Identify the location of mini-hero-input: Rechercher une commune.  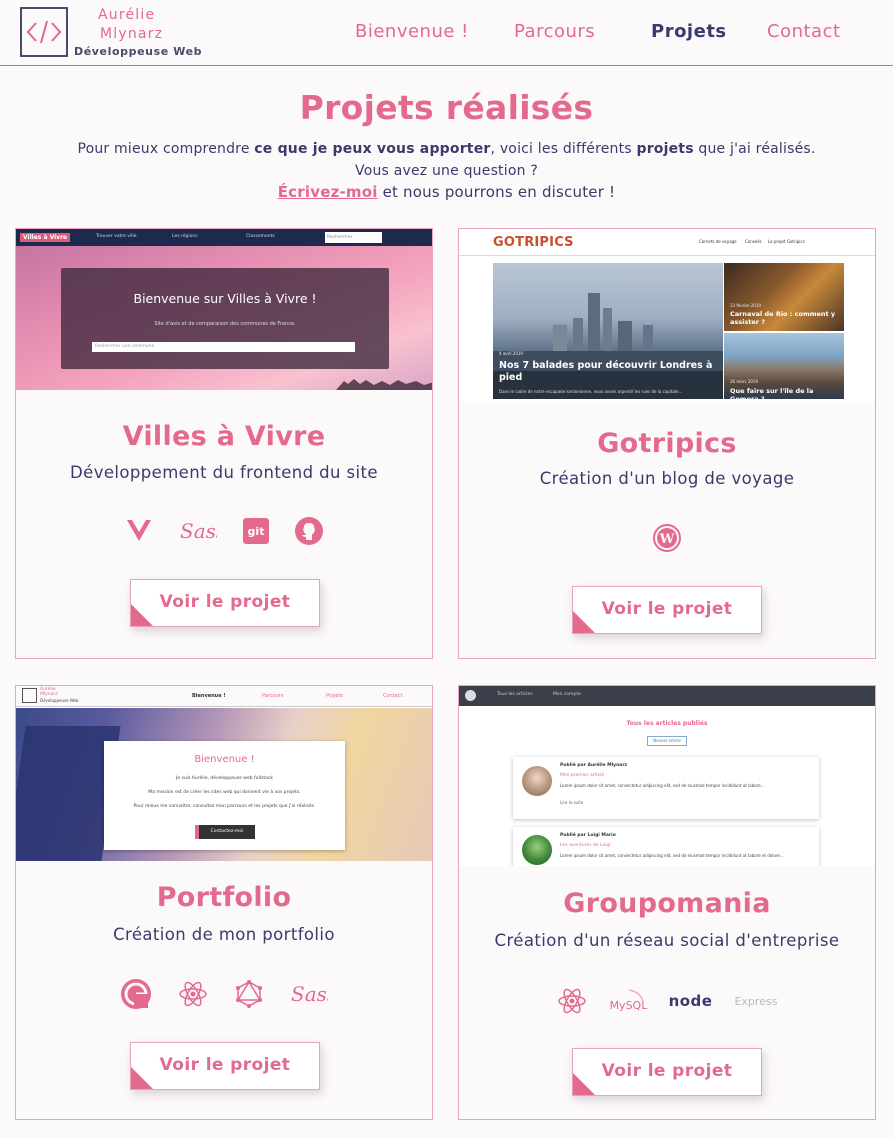
(223, 347).